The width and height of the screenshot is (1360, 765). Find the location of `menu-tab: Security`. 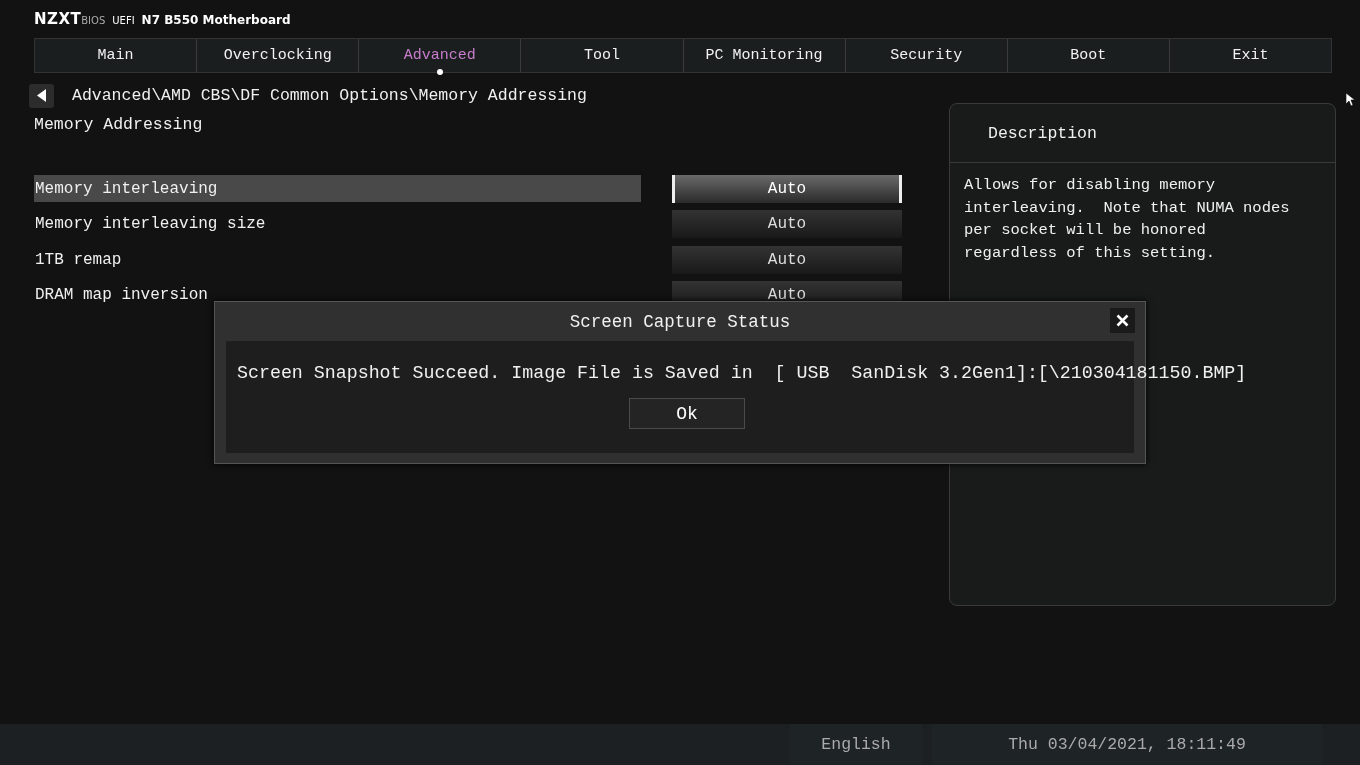

menu-tab: Security is located at coordinates (926, 55).